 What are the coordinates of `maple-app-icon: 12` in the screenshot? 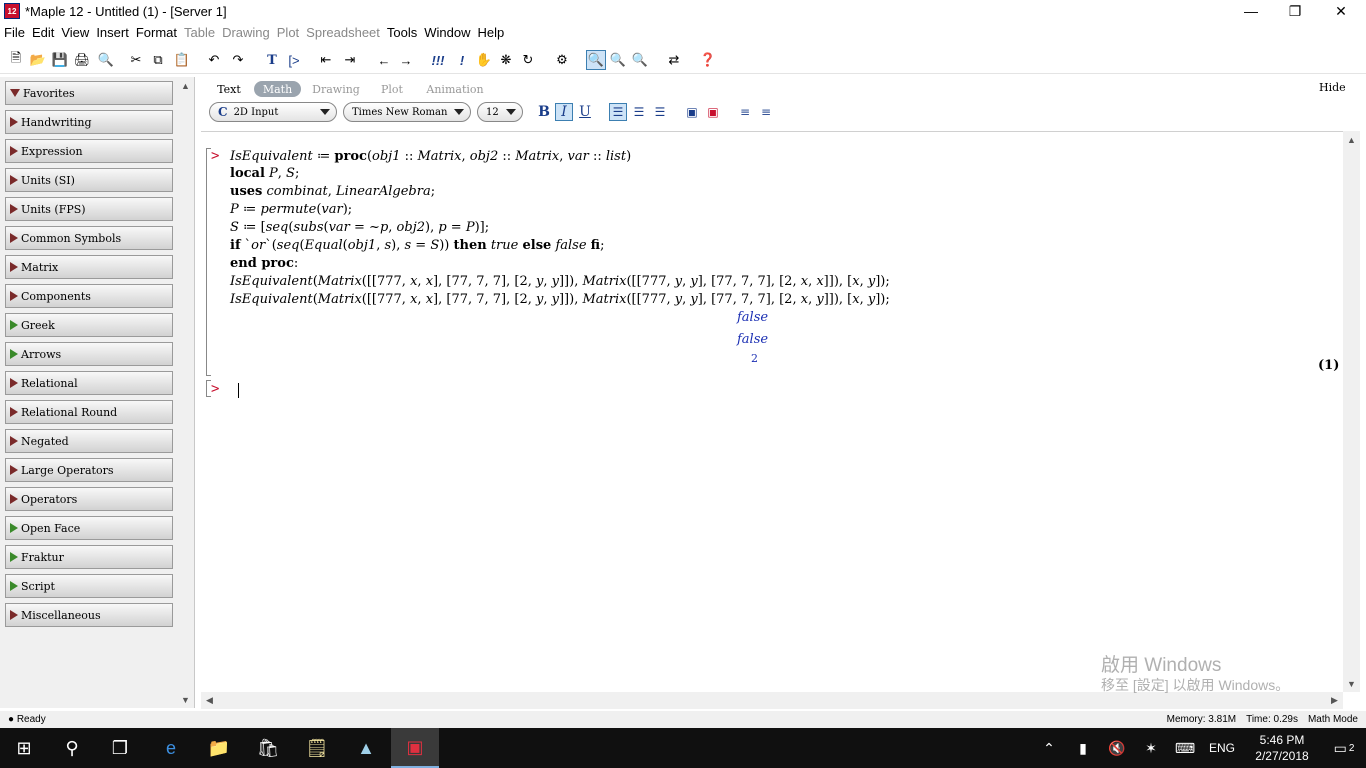 It's located at (12, 11).